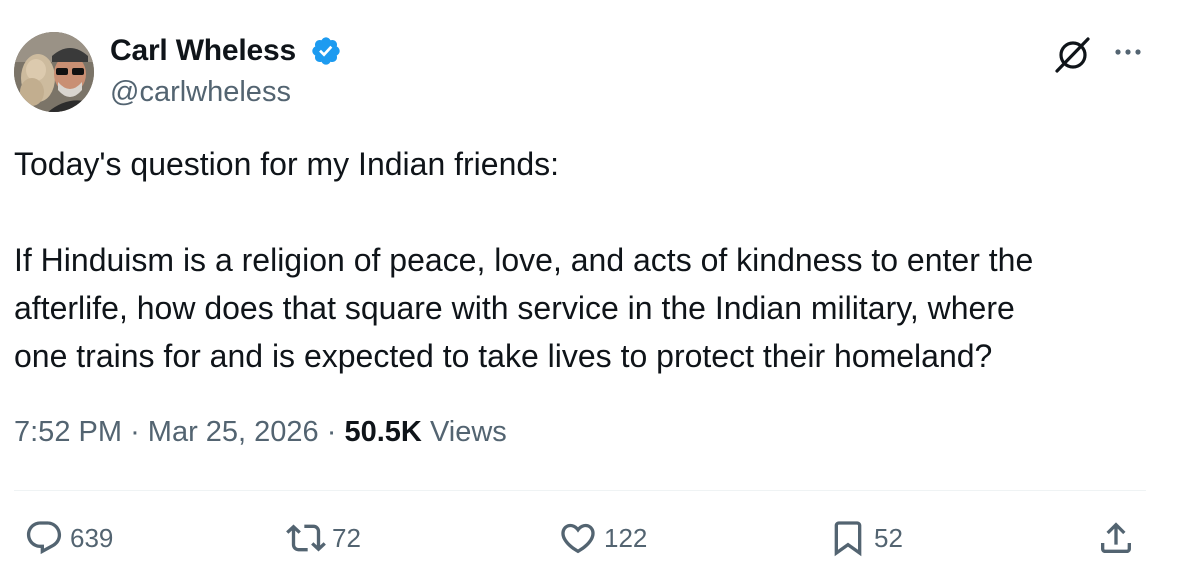 Image resolution: width=1184 pixels, height=584 pixels. I want to click on avatar-image, so click(54, 72).